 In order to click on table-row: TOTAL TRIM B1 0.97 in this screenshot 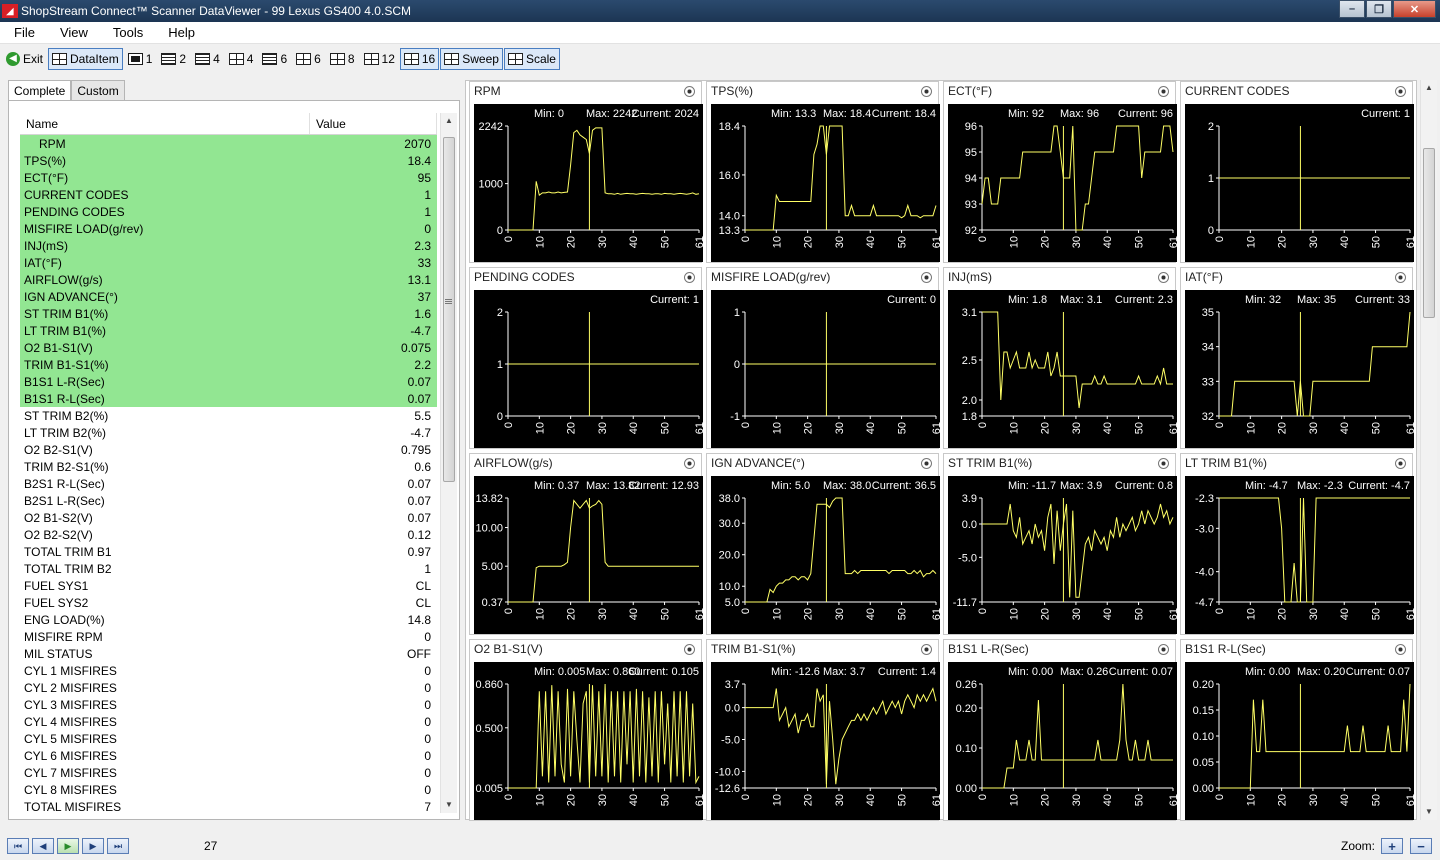, I will do `click(228, 551)`.